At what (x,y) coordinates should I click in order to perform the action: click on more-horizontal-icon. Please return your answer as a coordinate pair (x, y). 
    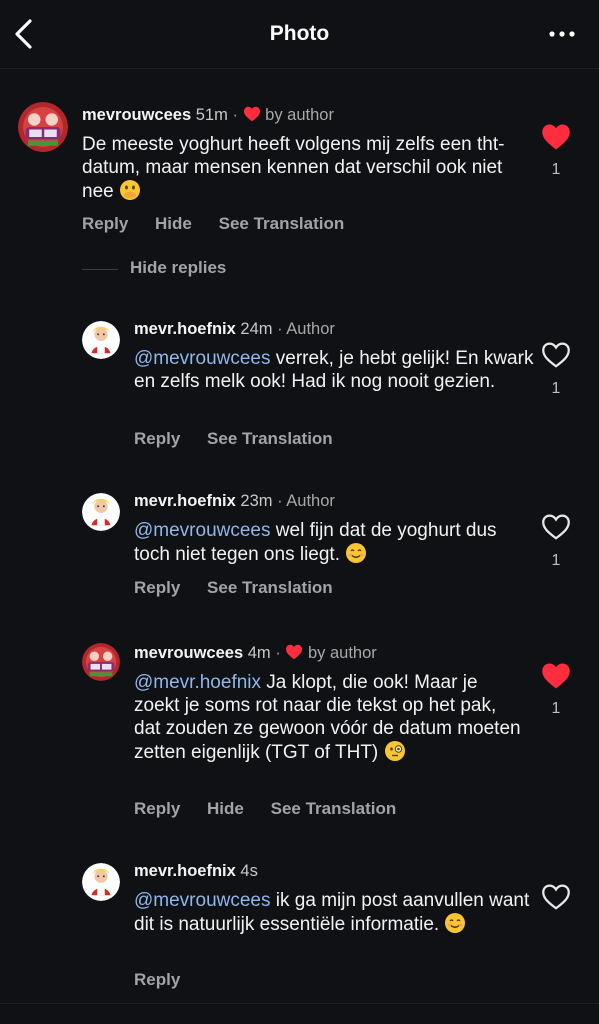
    Looking at the image, I should click on (562, 34).